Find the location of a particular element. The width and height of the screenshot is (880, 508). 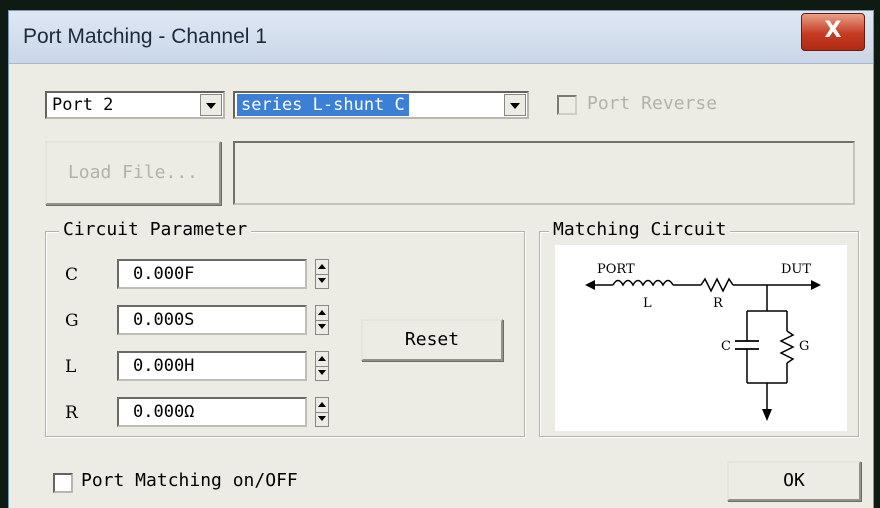

circuit-schematic: PORT DUT L R C G is located at coordinates (703, 341).